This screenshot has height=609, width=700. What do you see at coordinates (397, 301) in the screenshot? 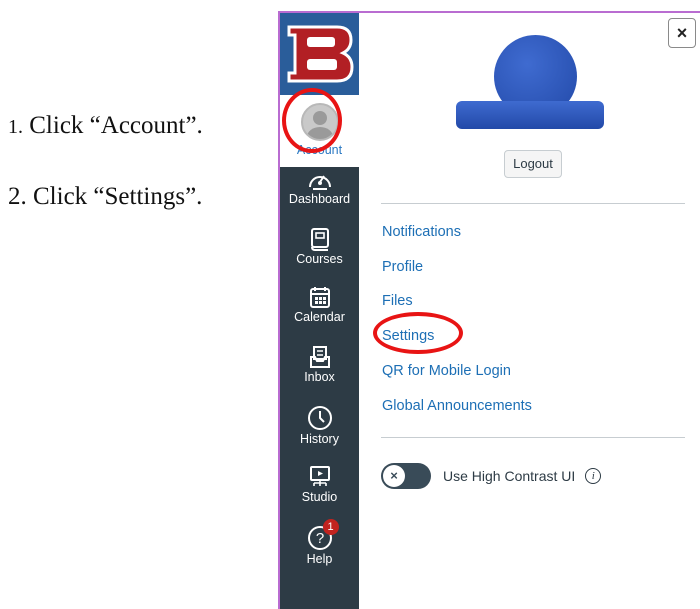
I see `link-files: Files` at bounding box center [397, 301].